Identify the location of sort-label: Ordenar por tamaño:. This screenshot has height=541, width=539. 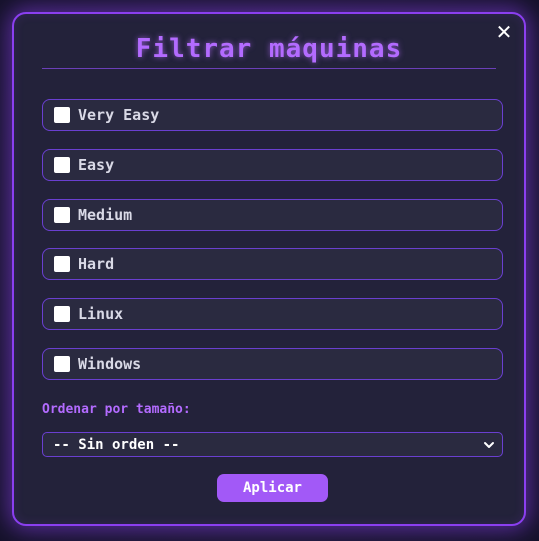
(116, 409).